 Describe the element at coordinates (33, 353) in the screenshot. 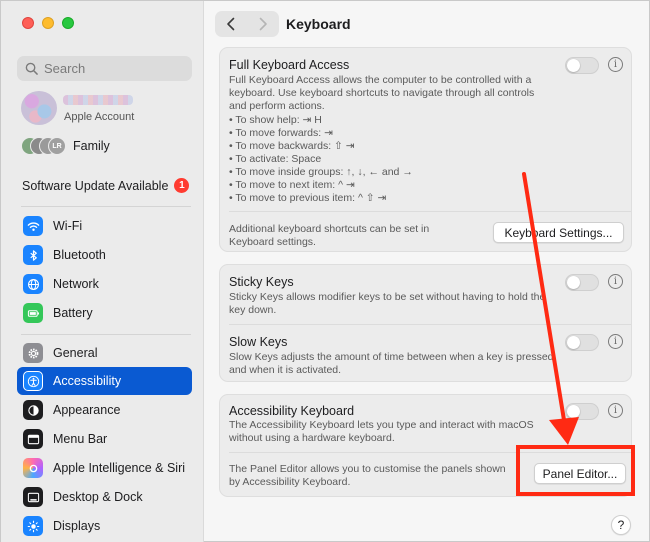

I see `gear-icon` at that location.